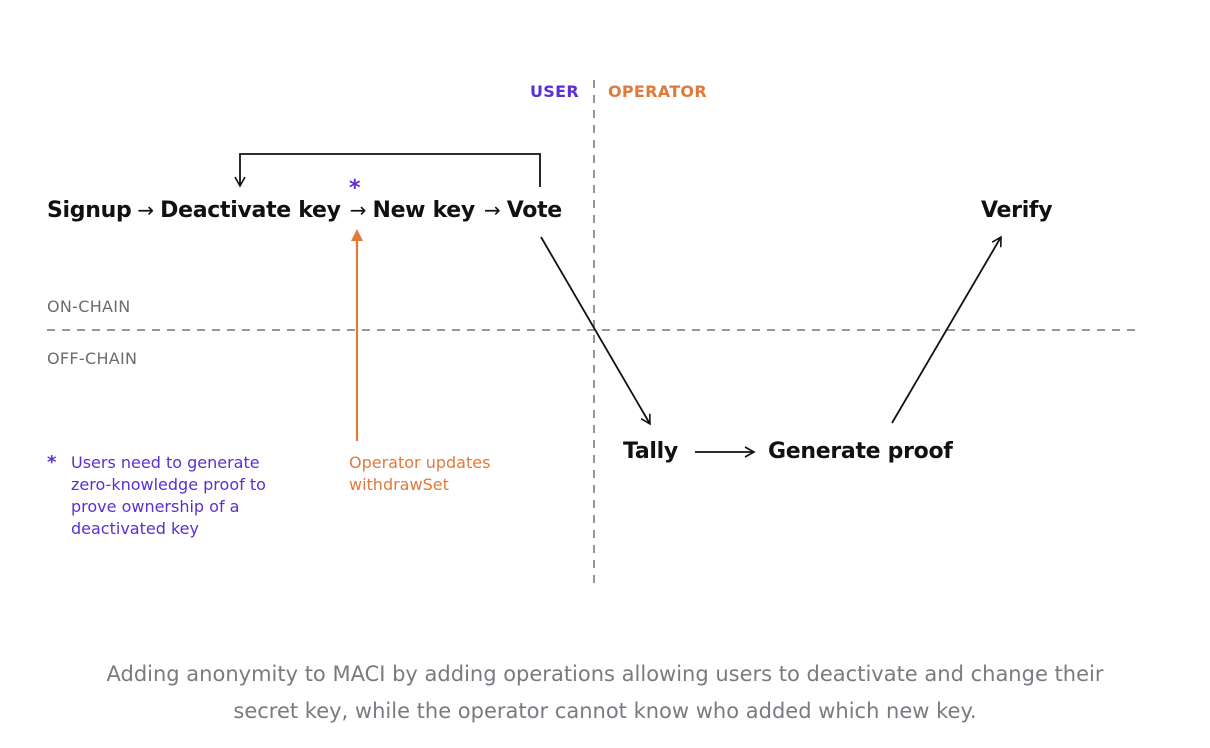 The height and width of the screenshot is (748, 1210). What do you see at coordinates (165, 462) in the screenshot?
I see `user-footnote-line: Users need to generate` at bounding box center [165, 462].